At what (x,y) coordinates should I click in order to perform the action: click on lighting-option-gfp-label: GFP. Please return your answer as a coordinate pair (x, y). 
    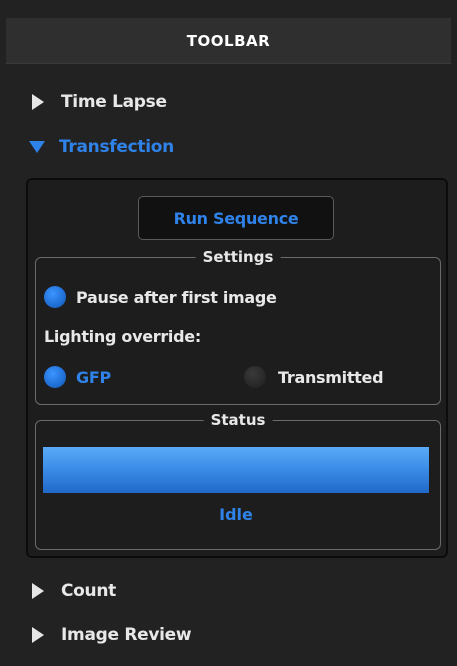
    Looking at the image, I should click on (93, 377).